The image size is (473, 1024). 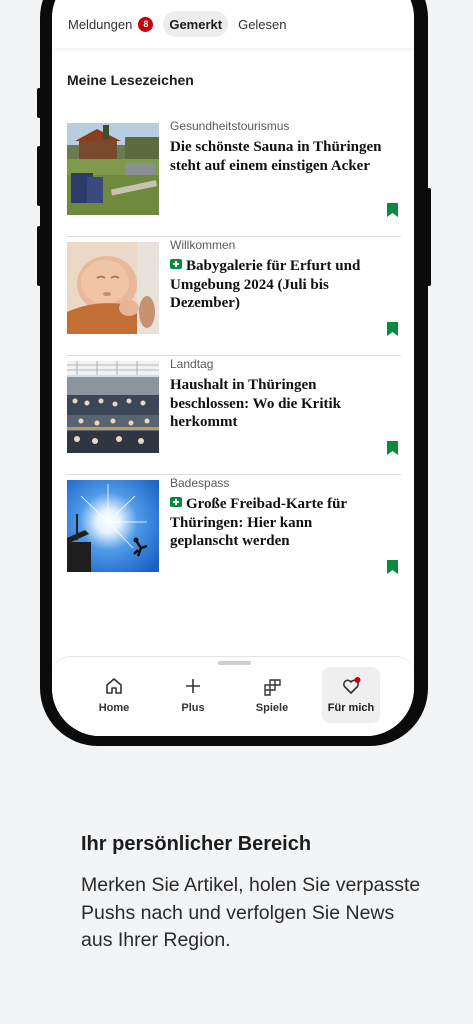 I want to click on plus-icon, so click(x=193, y=686).